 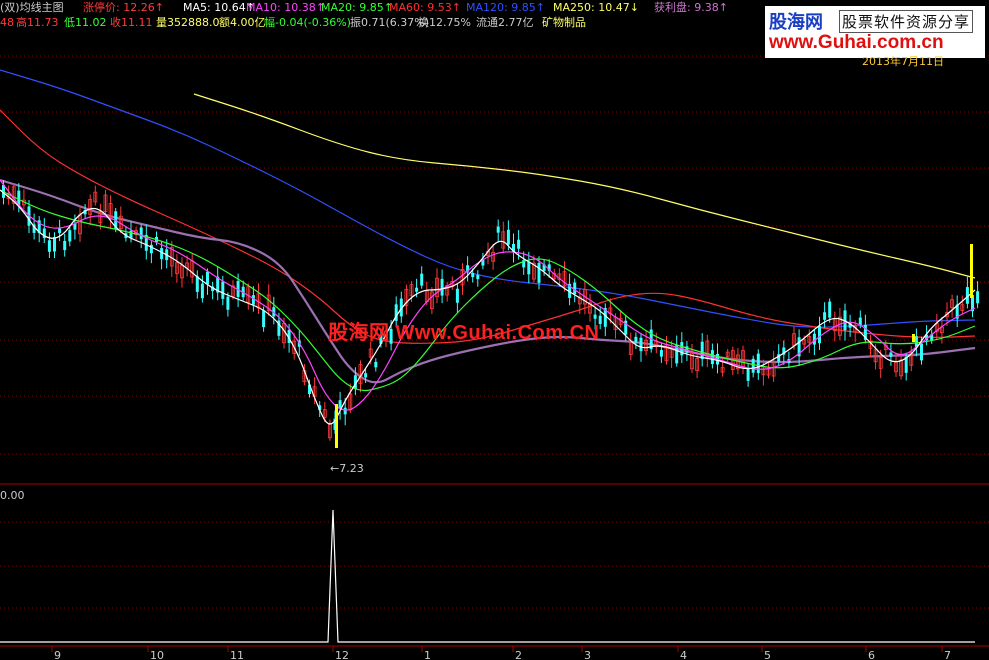 I want to click on x-tick-label: 6, so click(x=871, y=654).